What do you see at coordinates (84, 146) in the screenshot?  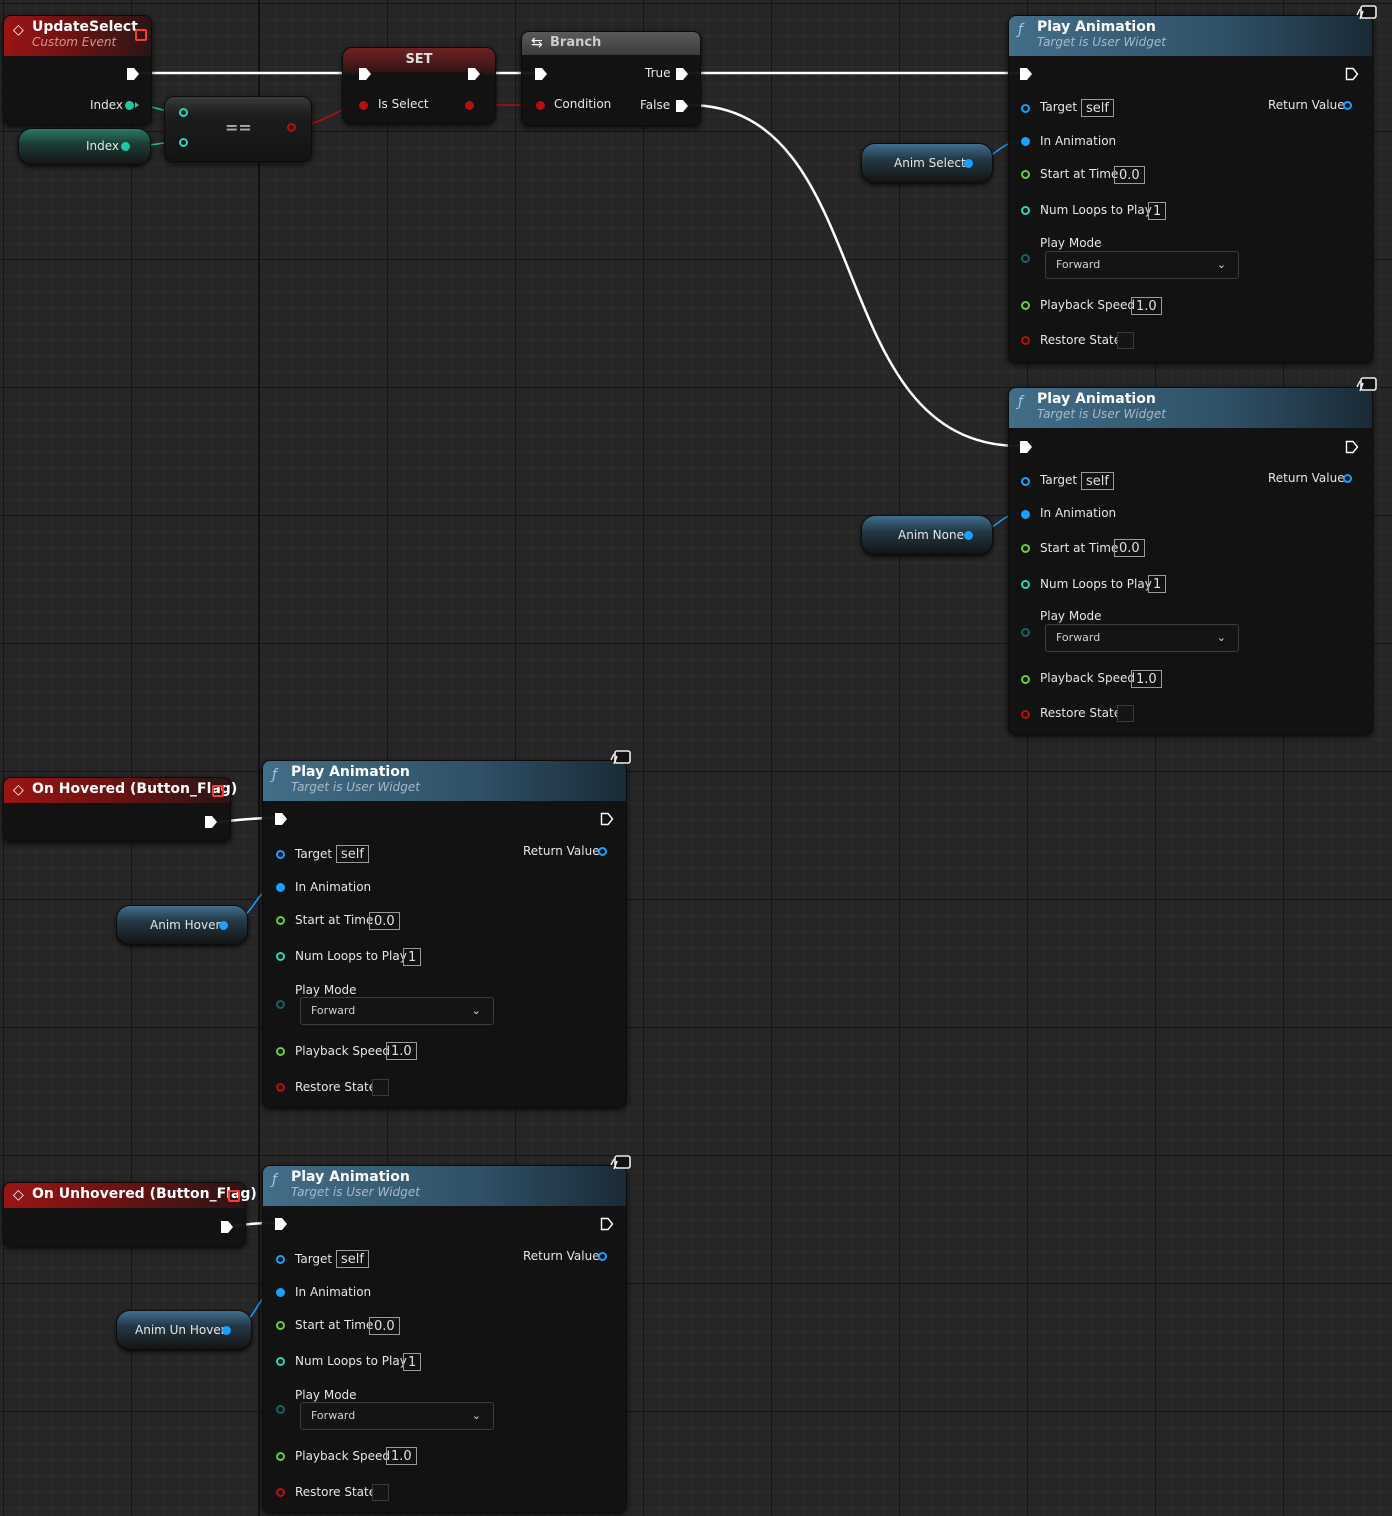 I see `index-variable-node: Index` at bounding box center [84, 146].